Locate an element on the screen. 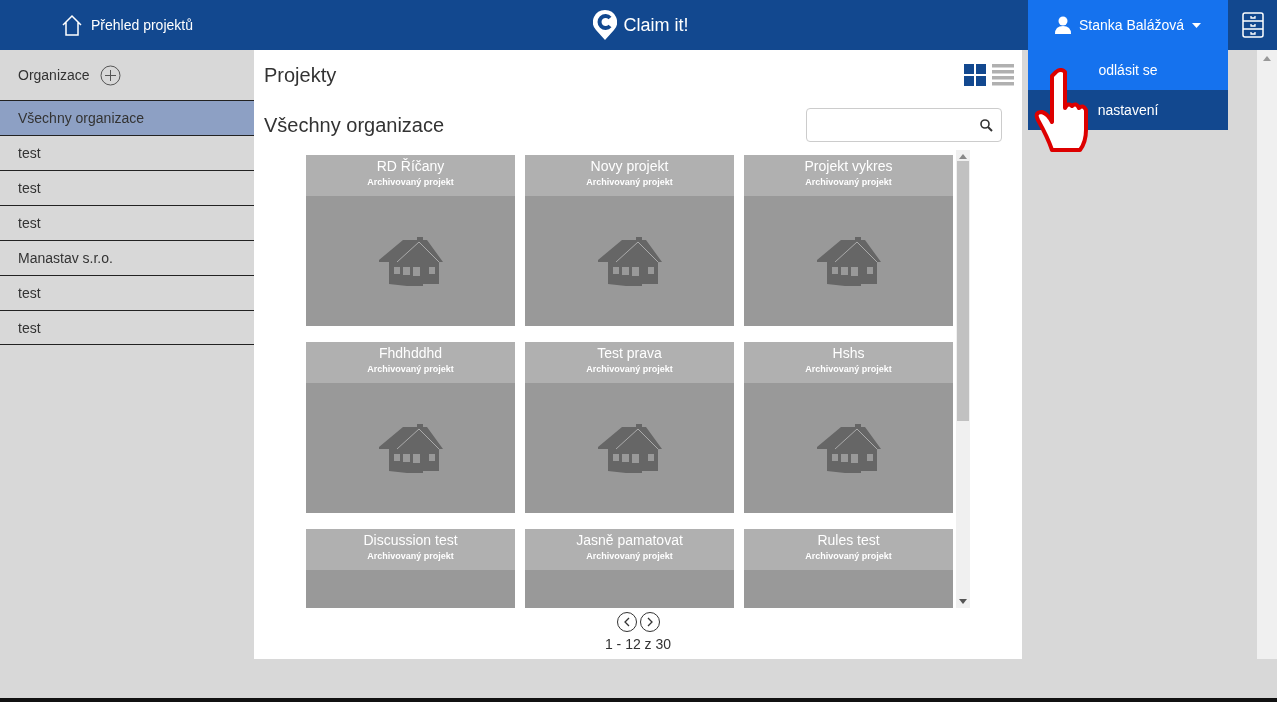 This screenshot has width=1277, height=702. project-name: Hshs is located at coordinates (848, 353).